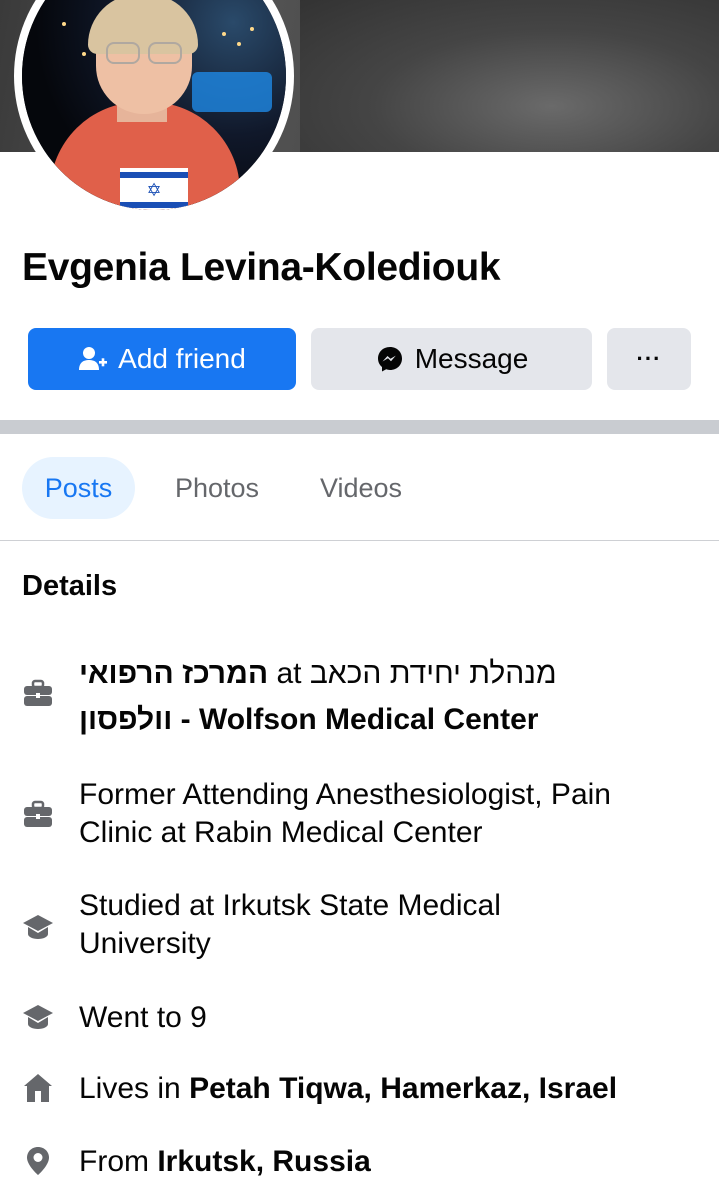  Describe the element at coordinates (123, 53) in the screenshot. I see `avatar-glasses-left` at that location.